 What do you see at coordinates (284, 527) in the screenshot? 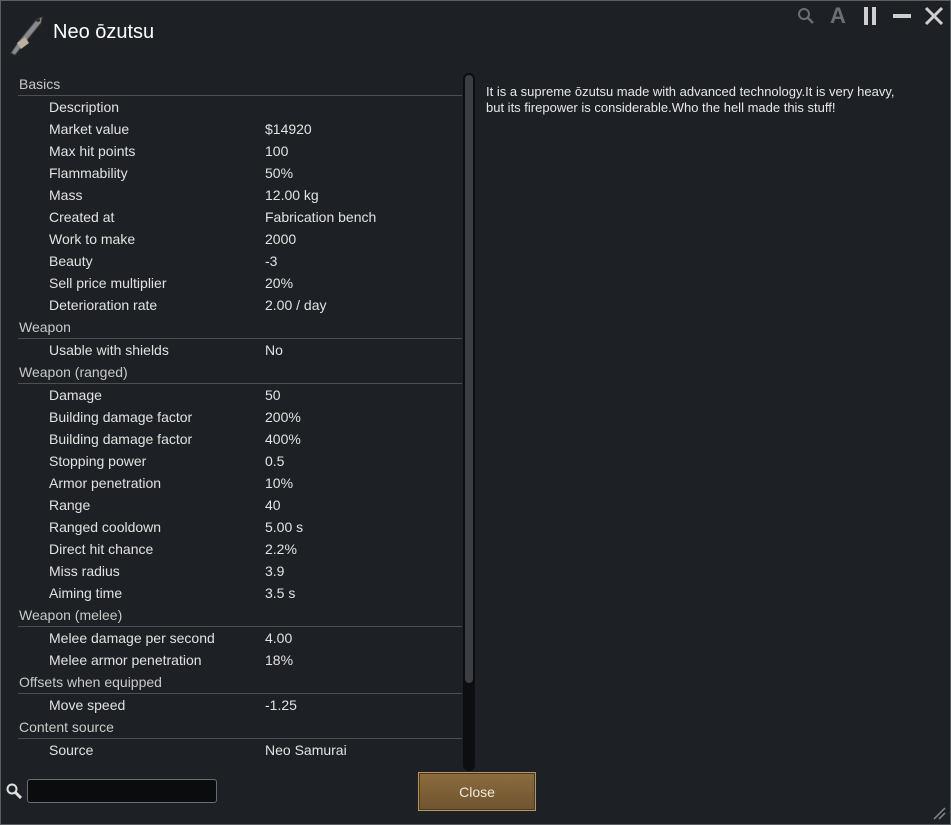
I see `stat-value: 5.00 s` at bounding box center [284, 527].